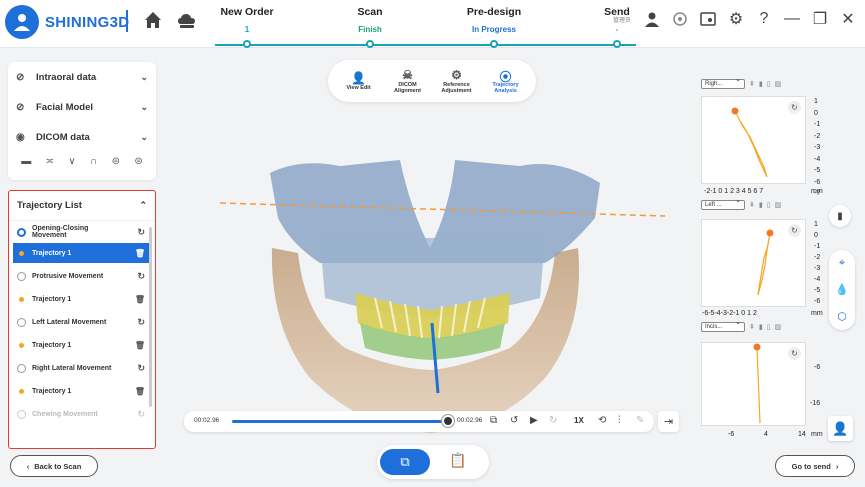  What do you see at coordinates (840, 428) in the screenshot?
I see `patient-avatar-icon: 👤` at bounding box center [840, 428].